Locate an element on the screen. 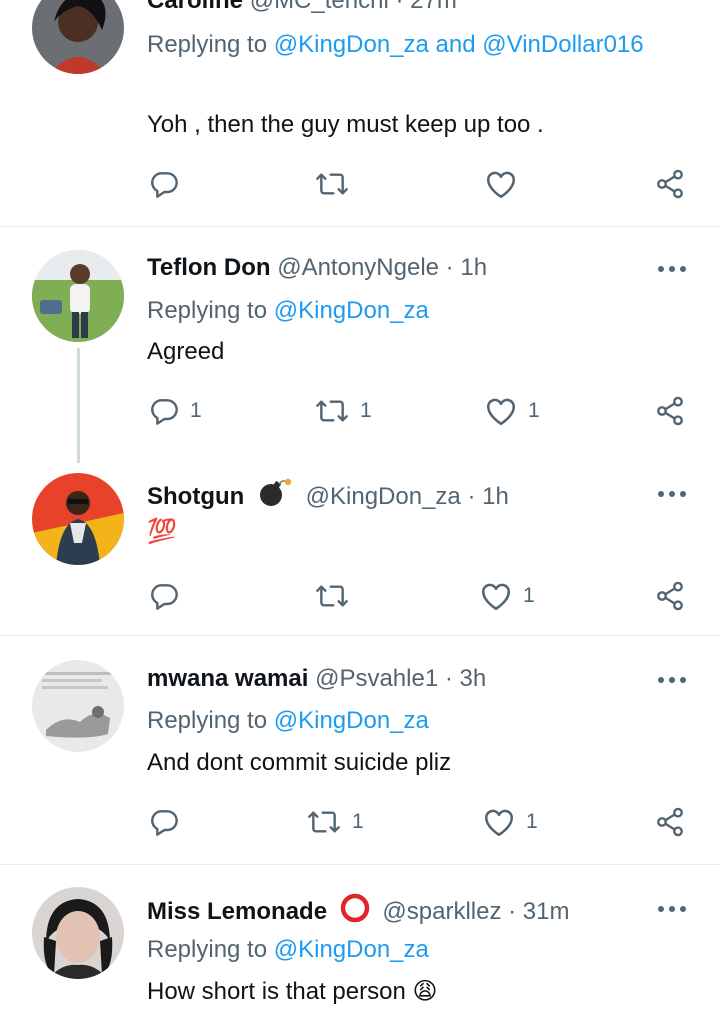 The image size is (720, 1029). timestamp: 31m is located at coordinates (546, 911).